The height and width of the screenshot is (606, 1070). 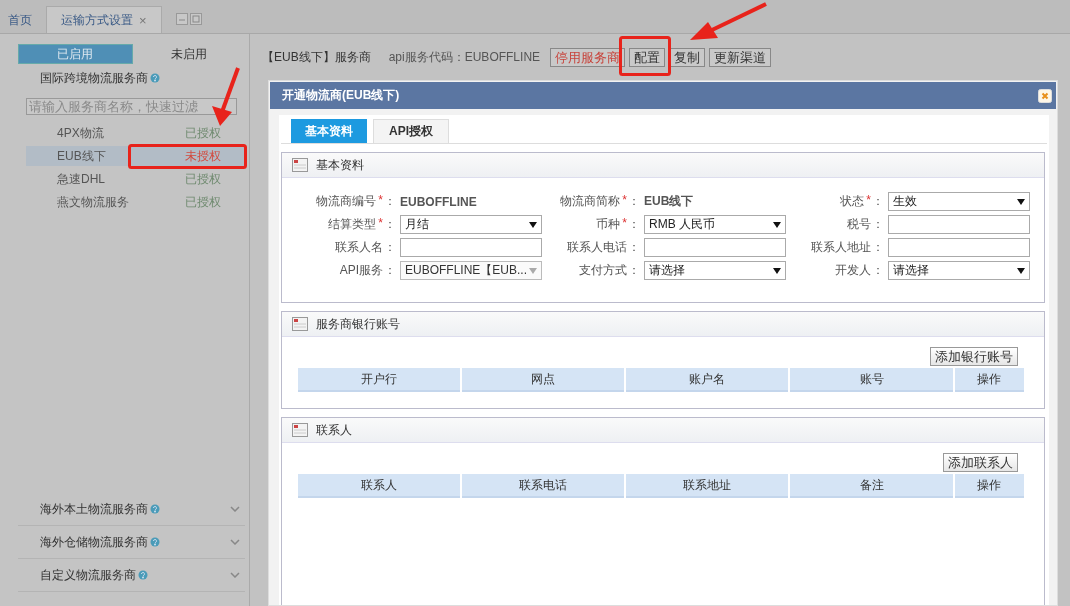 What do you see at coordinates (88, 575) in the screenshot?
I see `group-title: 自定义物流服务商` at bounding box center [88, 575].